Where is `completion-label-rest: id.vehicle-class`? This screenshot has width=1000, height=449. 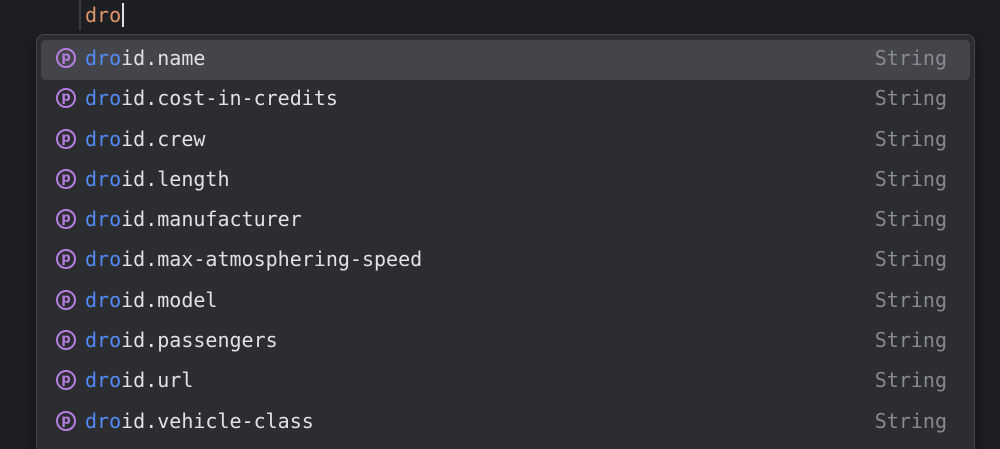 completion-label-rest: id.vehicle-class is located at coordinates (217, 420).